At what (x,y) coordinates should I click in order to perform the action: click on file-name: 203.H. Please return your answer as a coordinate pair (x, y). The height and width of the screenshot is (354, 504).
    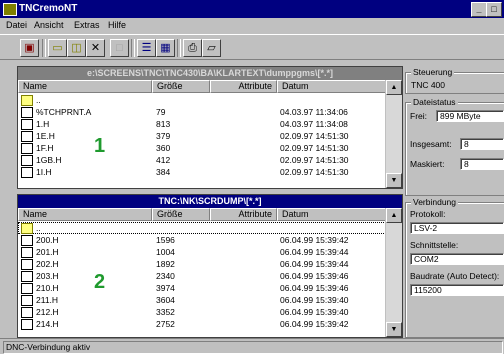
    Looking at the image, I should click on (47, 276).